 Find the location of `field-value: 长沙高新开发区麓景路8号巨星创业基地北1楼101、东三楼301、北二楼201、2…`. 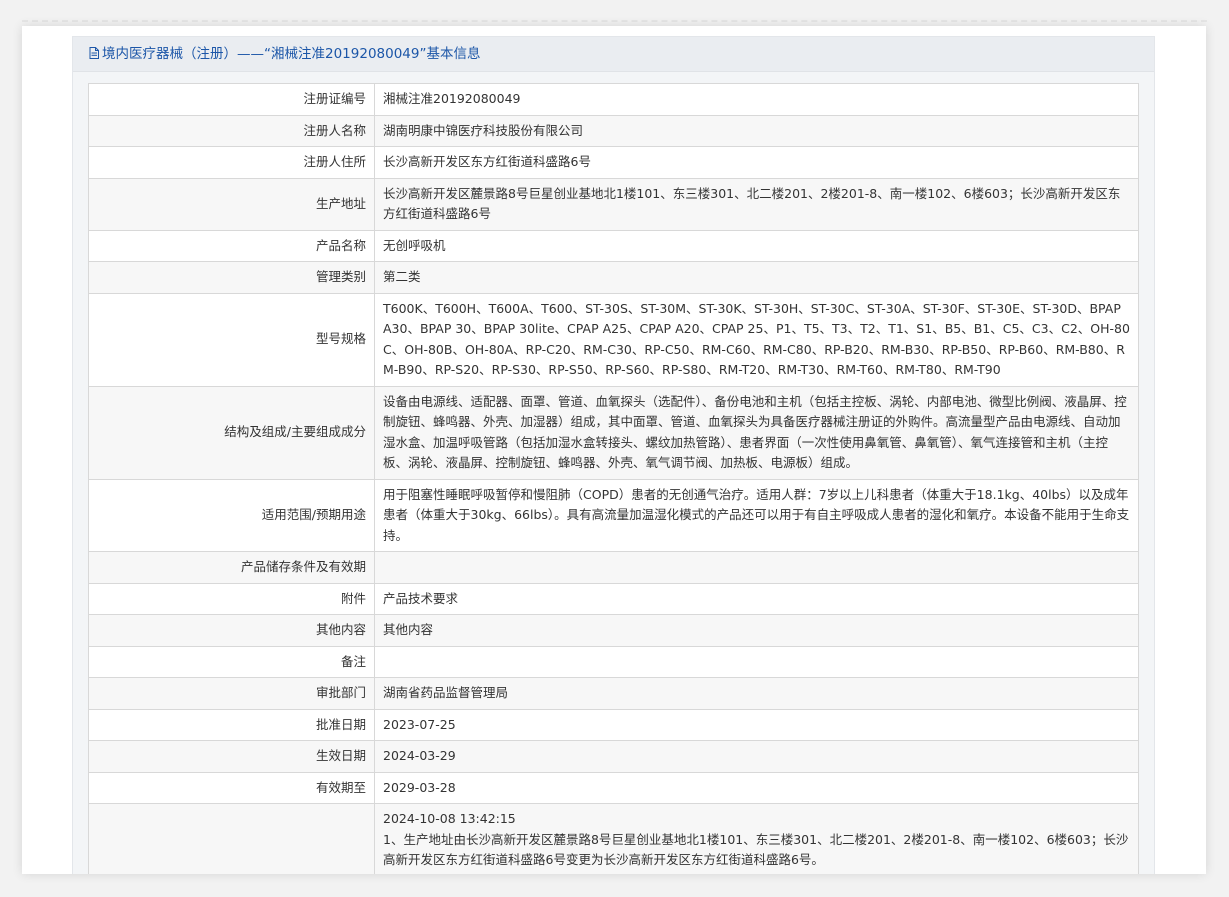

field-value: 长沙高新开发区麓景路8号巨星创业基地北1楼101、东三楼301、北二楼201、2… is located at coordinates (756, 204).